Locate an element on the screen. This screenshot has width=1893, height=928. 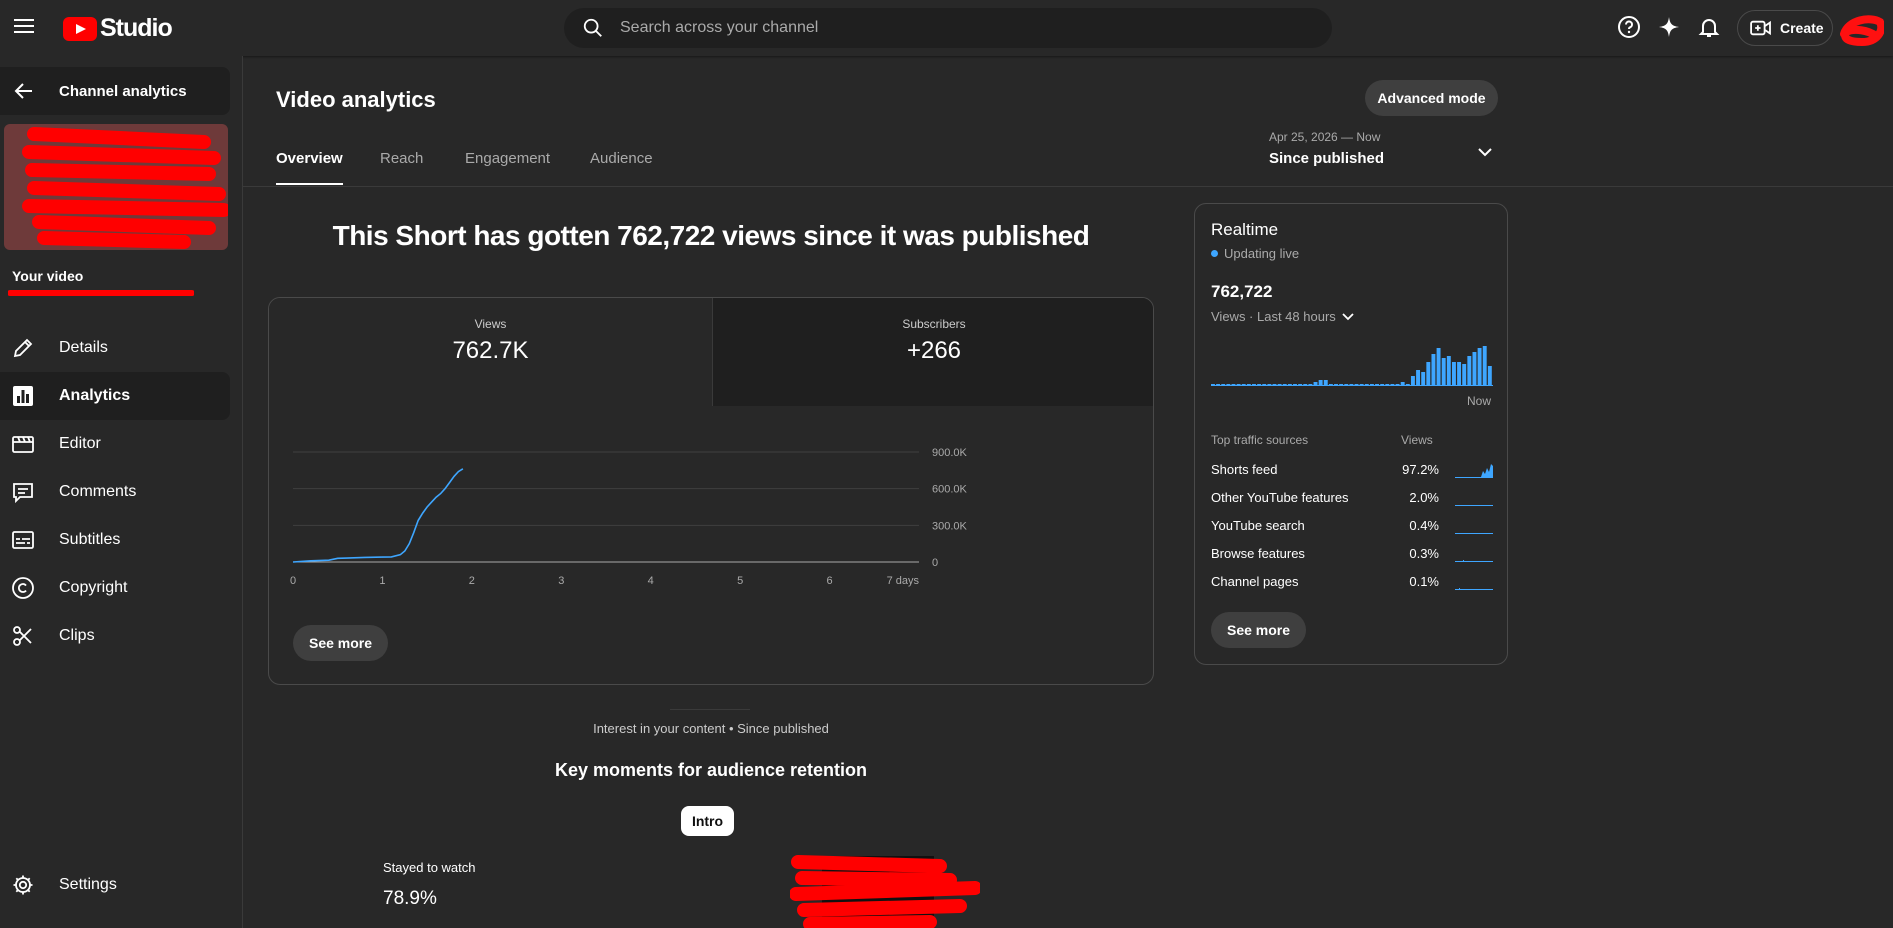
sidebar-item-clips: Clips is located at coordinates (115, 636).